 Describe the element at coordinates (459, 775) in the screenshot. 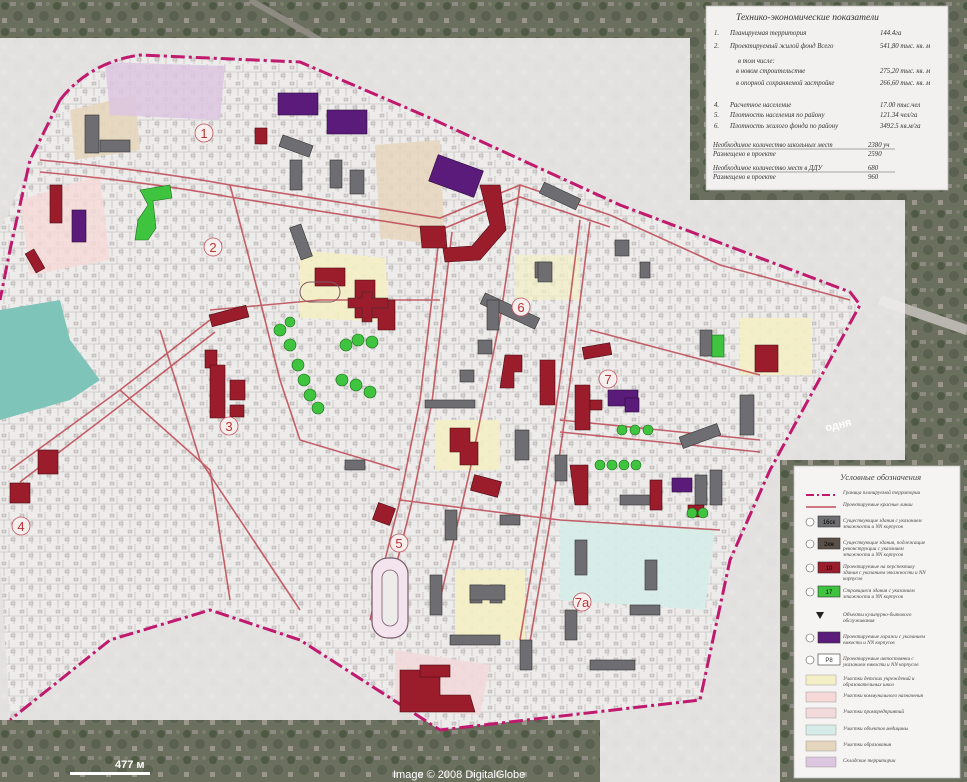

I see `copyright-label: Image © 2008 DigitalGlobe` at that location.